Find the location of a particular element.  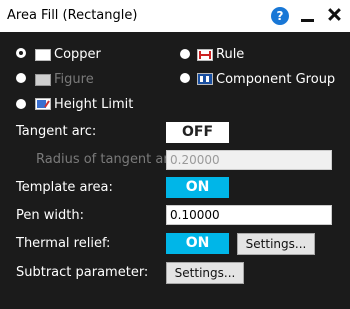

help-button: ? is located at coordinates (280, 16).